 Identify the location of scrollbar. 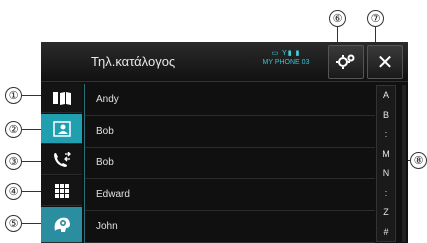
(404, 163).